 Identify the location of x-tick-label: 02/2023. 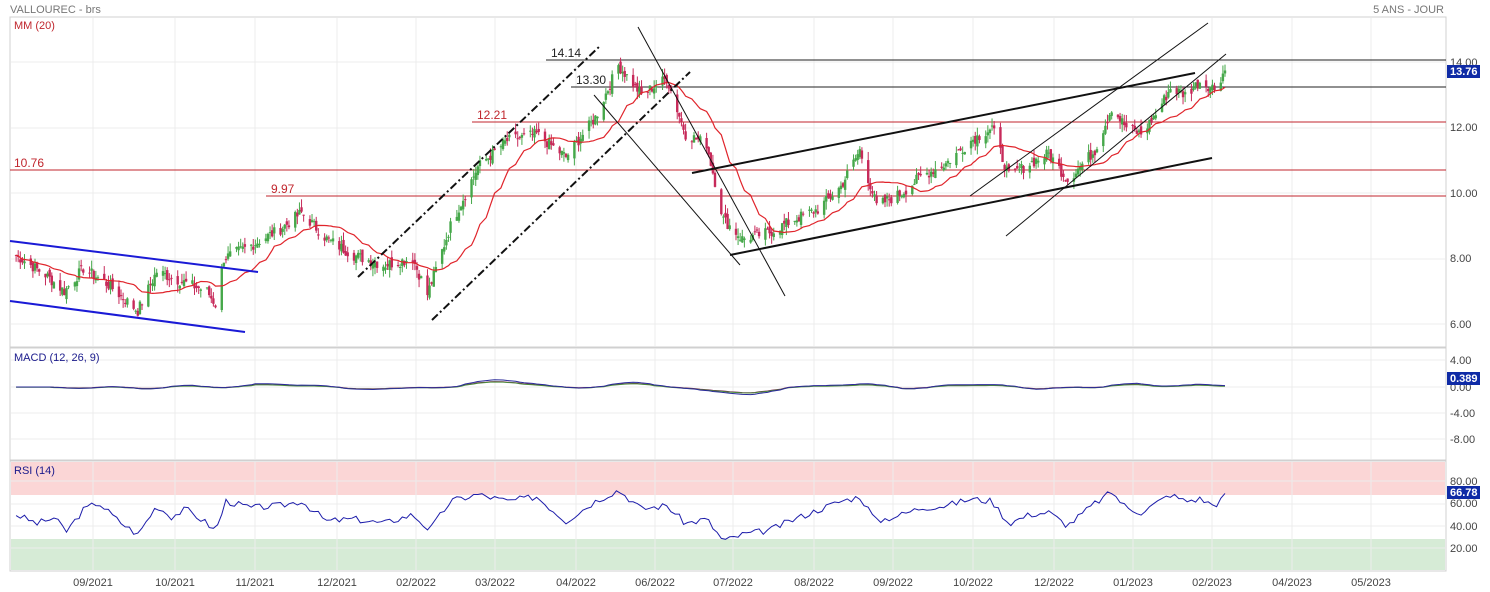
(1212, 583).